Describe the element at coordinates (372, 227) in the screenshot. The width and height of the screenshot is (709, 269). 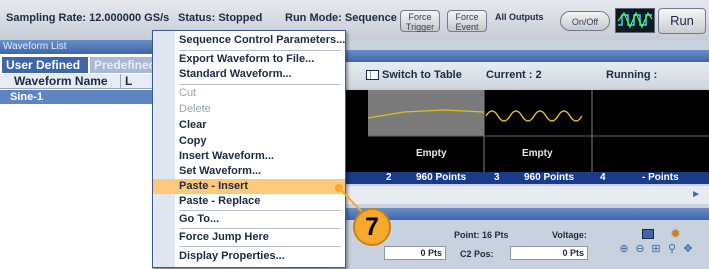
I see `callout-number-badge: 7` at that location.